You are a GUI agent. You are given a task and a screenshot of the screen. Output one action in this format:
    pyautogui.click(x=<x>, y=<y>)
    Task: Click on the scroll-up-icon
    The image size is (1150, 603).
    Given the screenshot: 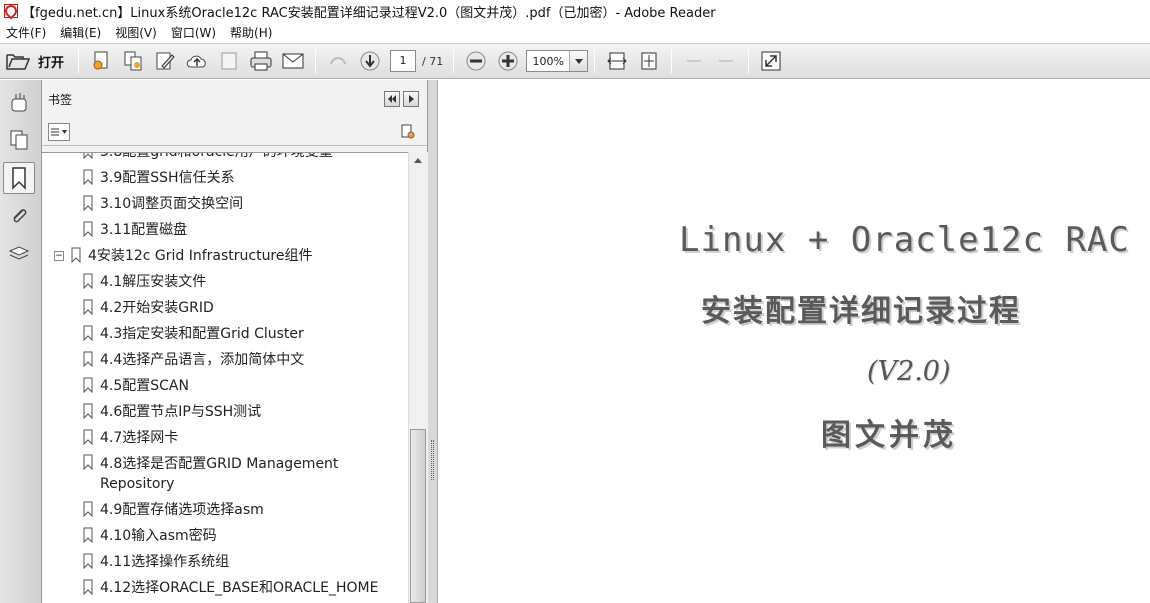 What is the action you would take?
    pyautogui.click(x=418, y=160)
    